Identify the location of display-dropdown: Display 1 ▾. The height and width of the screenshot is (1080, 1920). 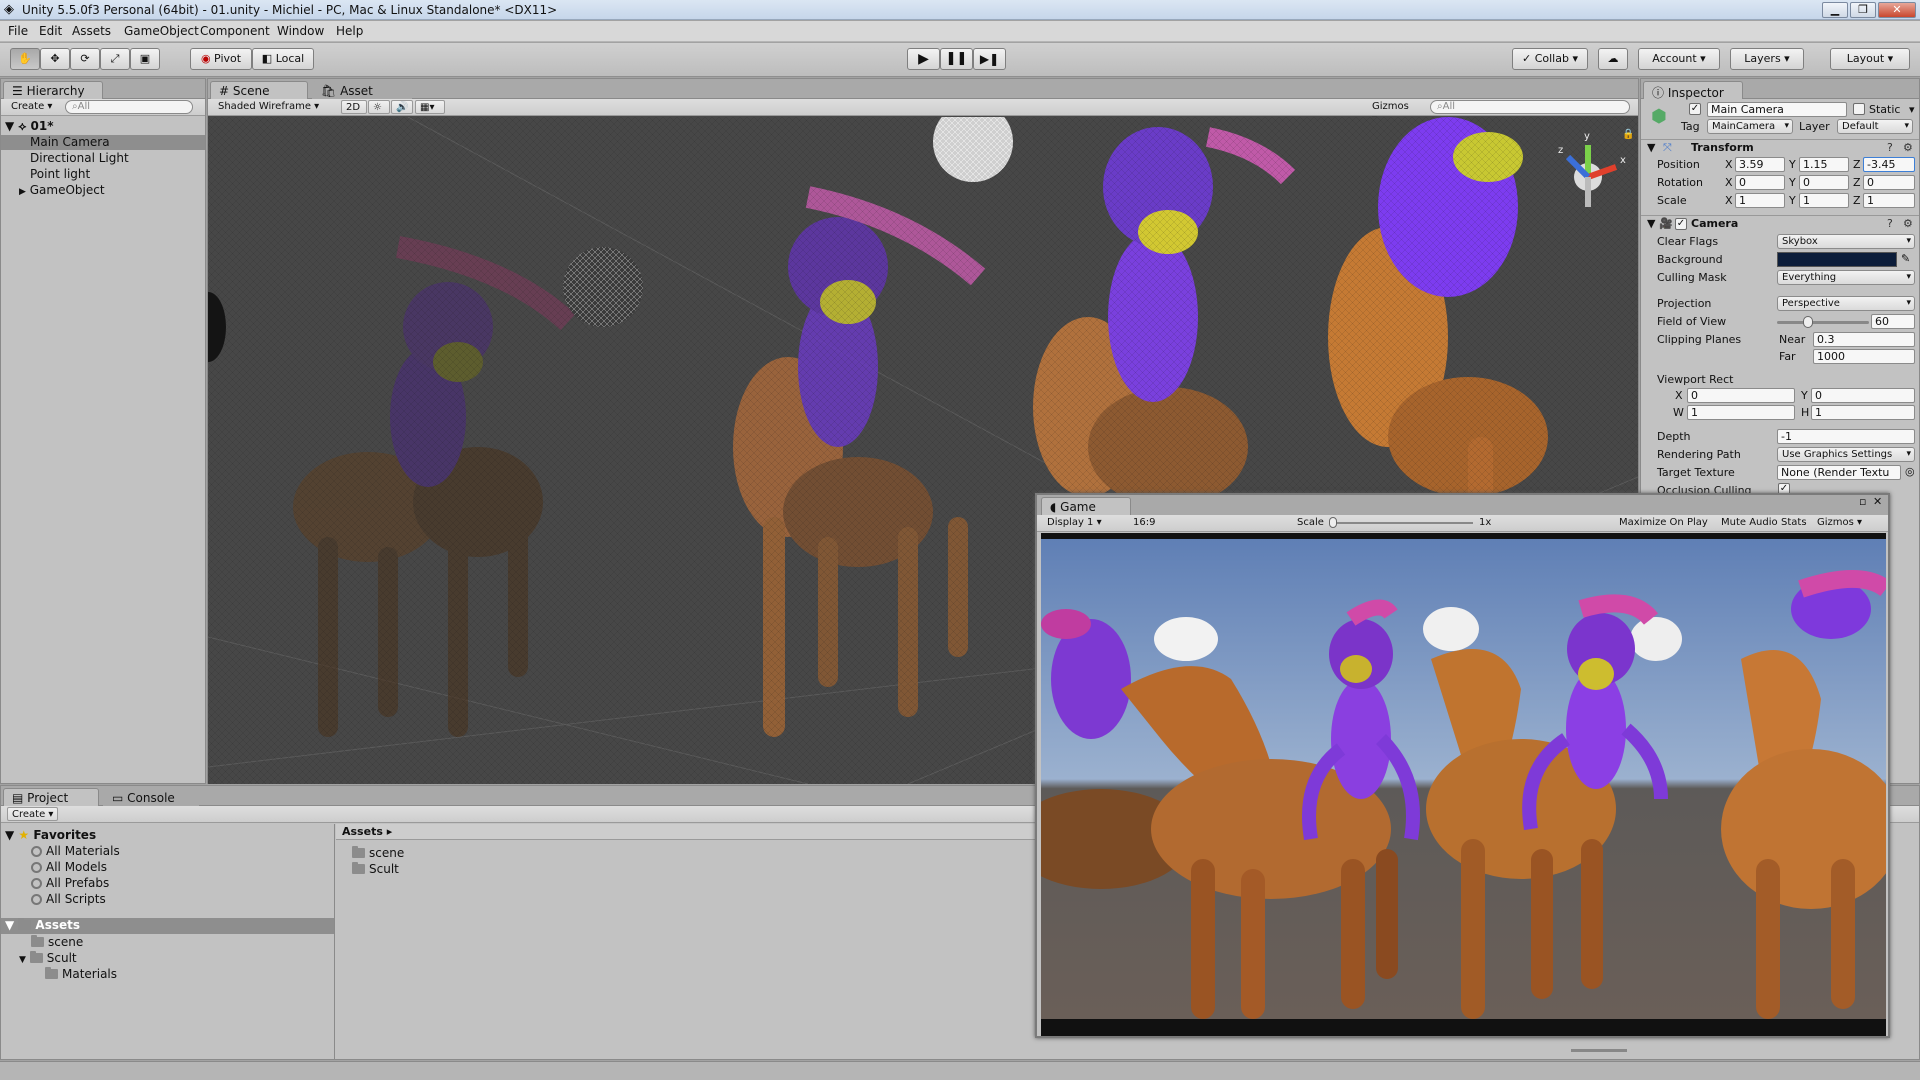
(1083, 523).